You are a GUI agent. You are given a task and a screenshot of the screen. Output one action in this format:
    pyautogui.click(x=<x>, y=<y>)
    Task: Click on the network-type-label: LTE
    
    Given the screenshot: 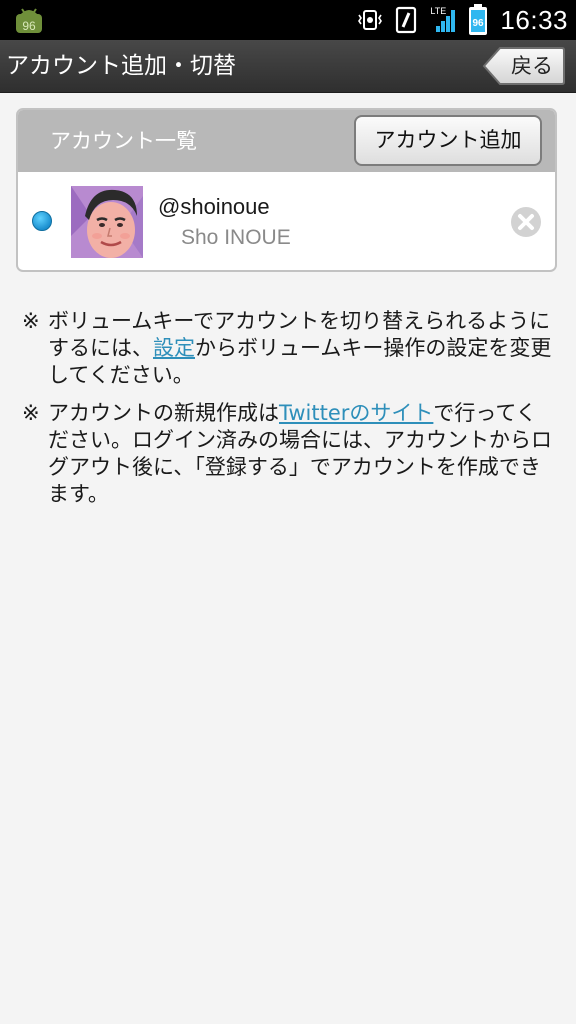 What is the action you would take?
    pyautogui.click(x=438, y=11)
    